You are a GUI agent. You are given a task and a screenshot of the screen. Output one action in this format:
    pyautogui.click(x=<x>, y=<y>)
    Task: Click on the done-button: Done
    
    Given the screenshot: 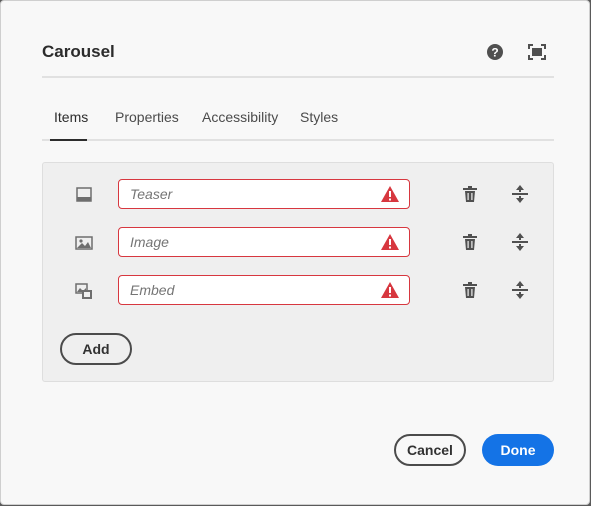 What is the action you would take?
    pyautogui.click(x=518, y=450)
    